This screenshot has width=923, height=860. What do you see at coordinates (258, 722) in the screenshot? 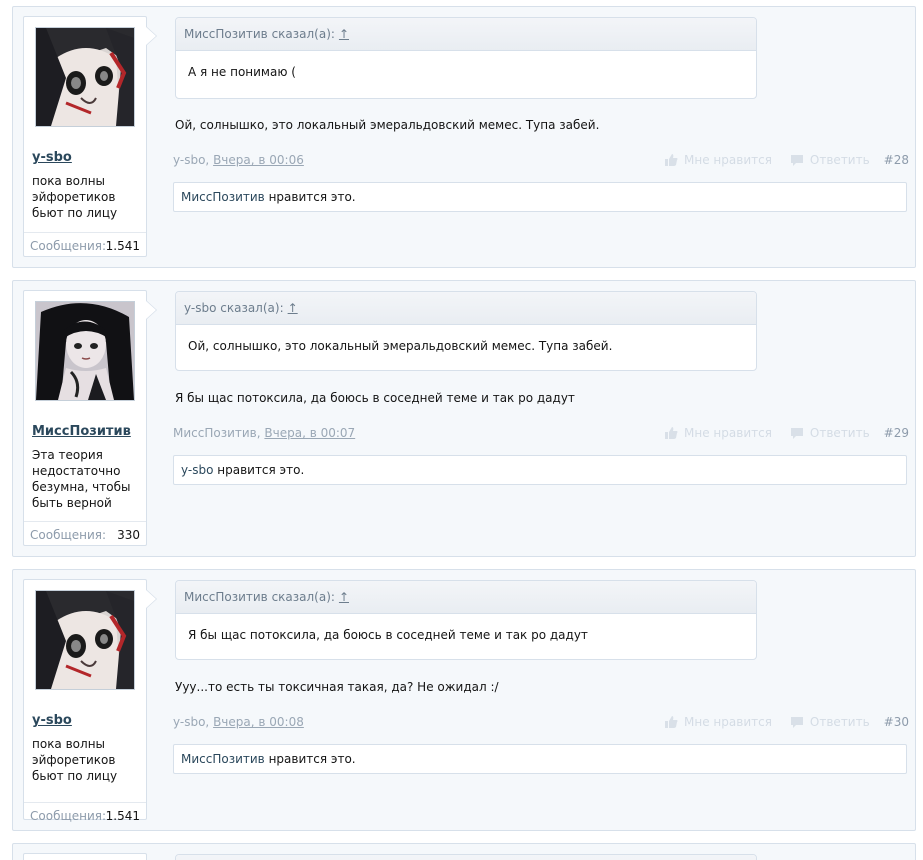
I see `post-date: Вчера, в 00:08` at bounding box center [258, 722].